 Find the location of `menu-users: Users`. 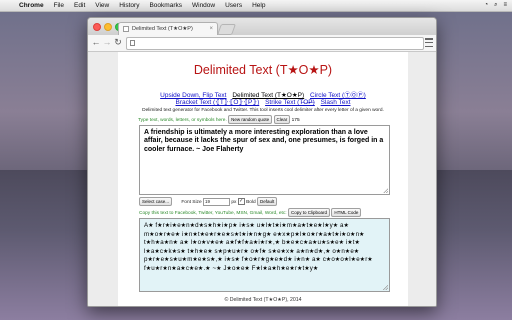

menu-users: Users is located at coordinates (233, 5).